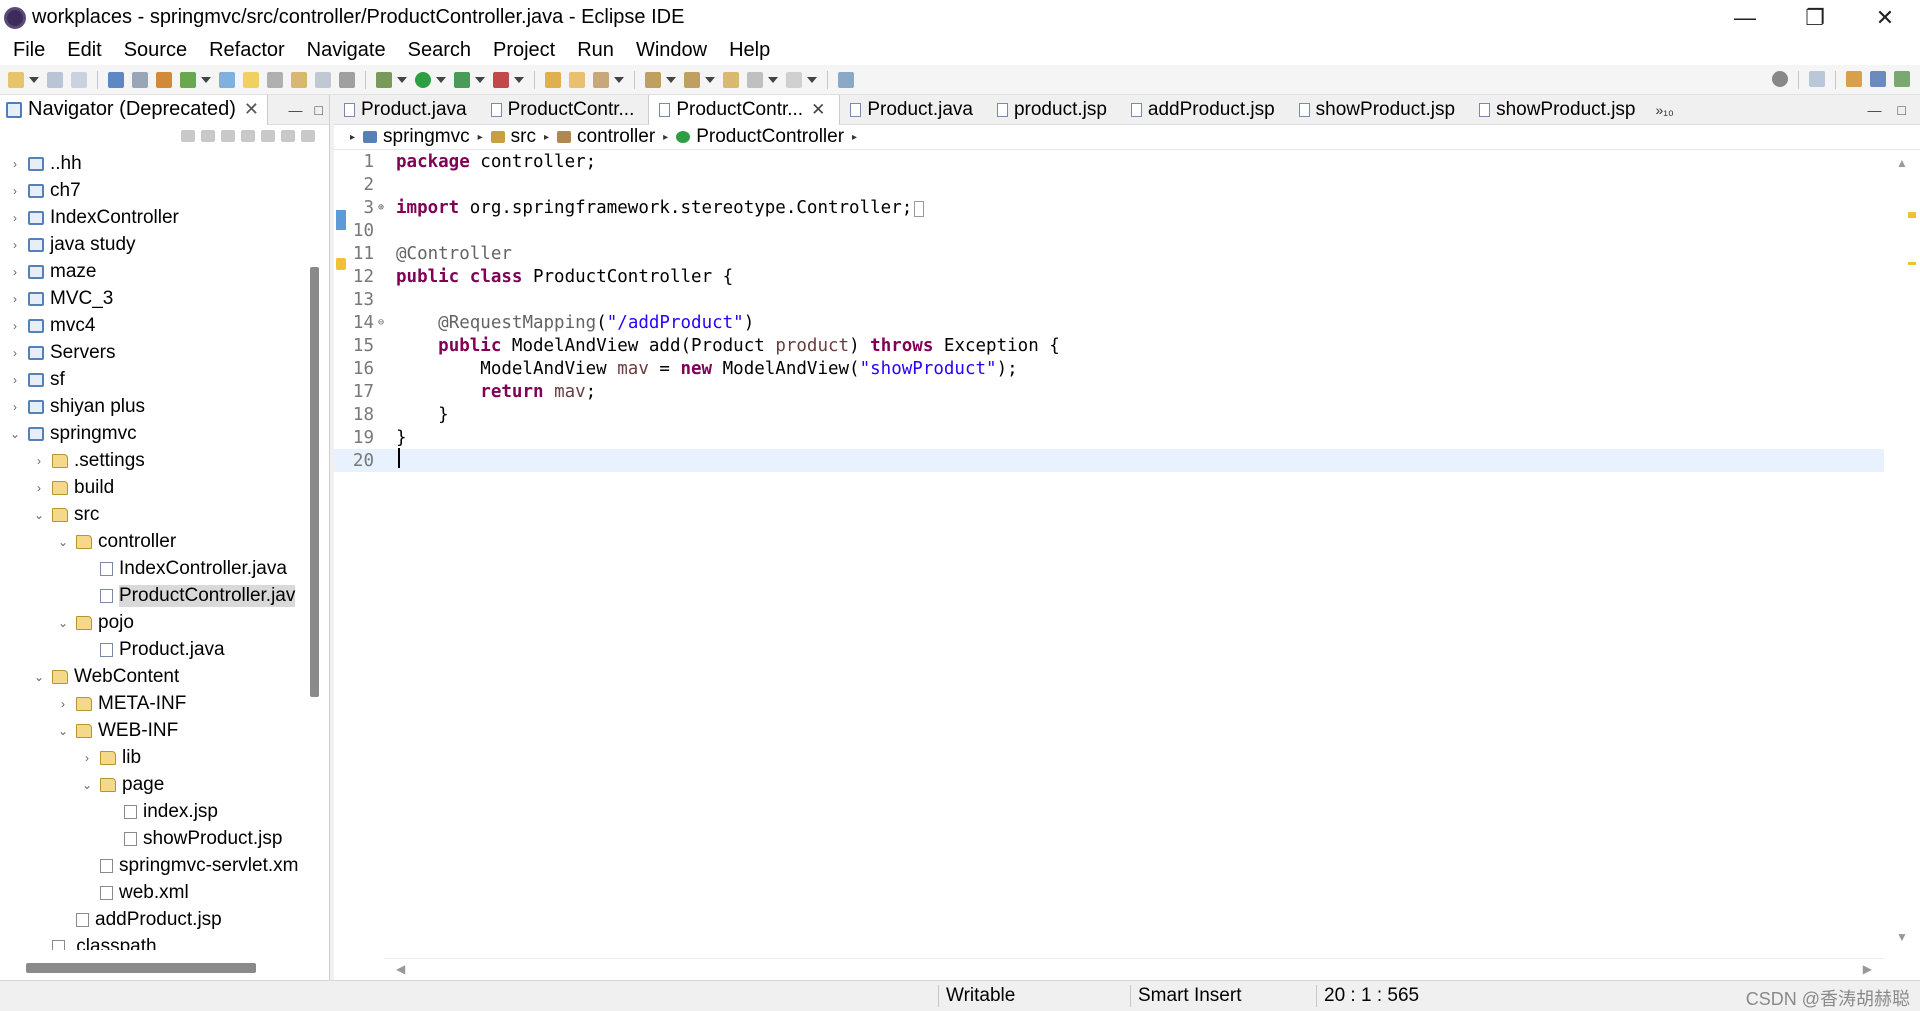  I want to click on tree-item: › sf, so click(152, 379).